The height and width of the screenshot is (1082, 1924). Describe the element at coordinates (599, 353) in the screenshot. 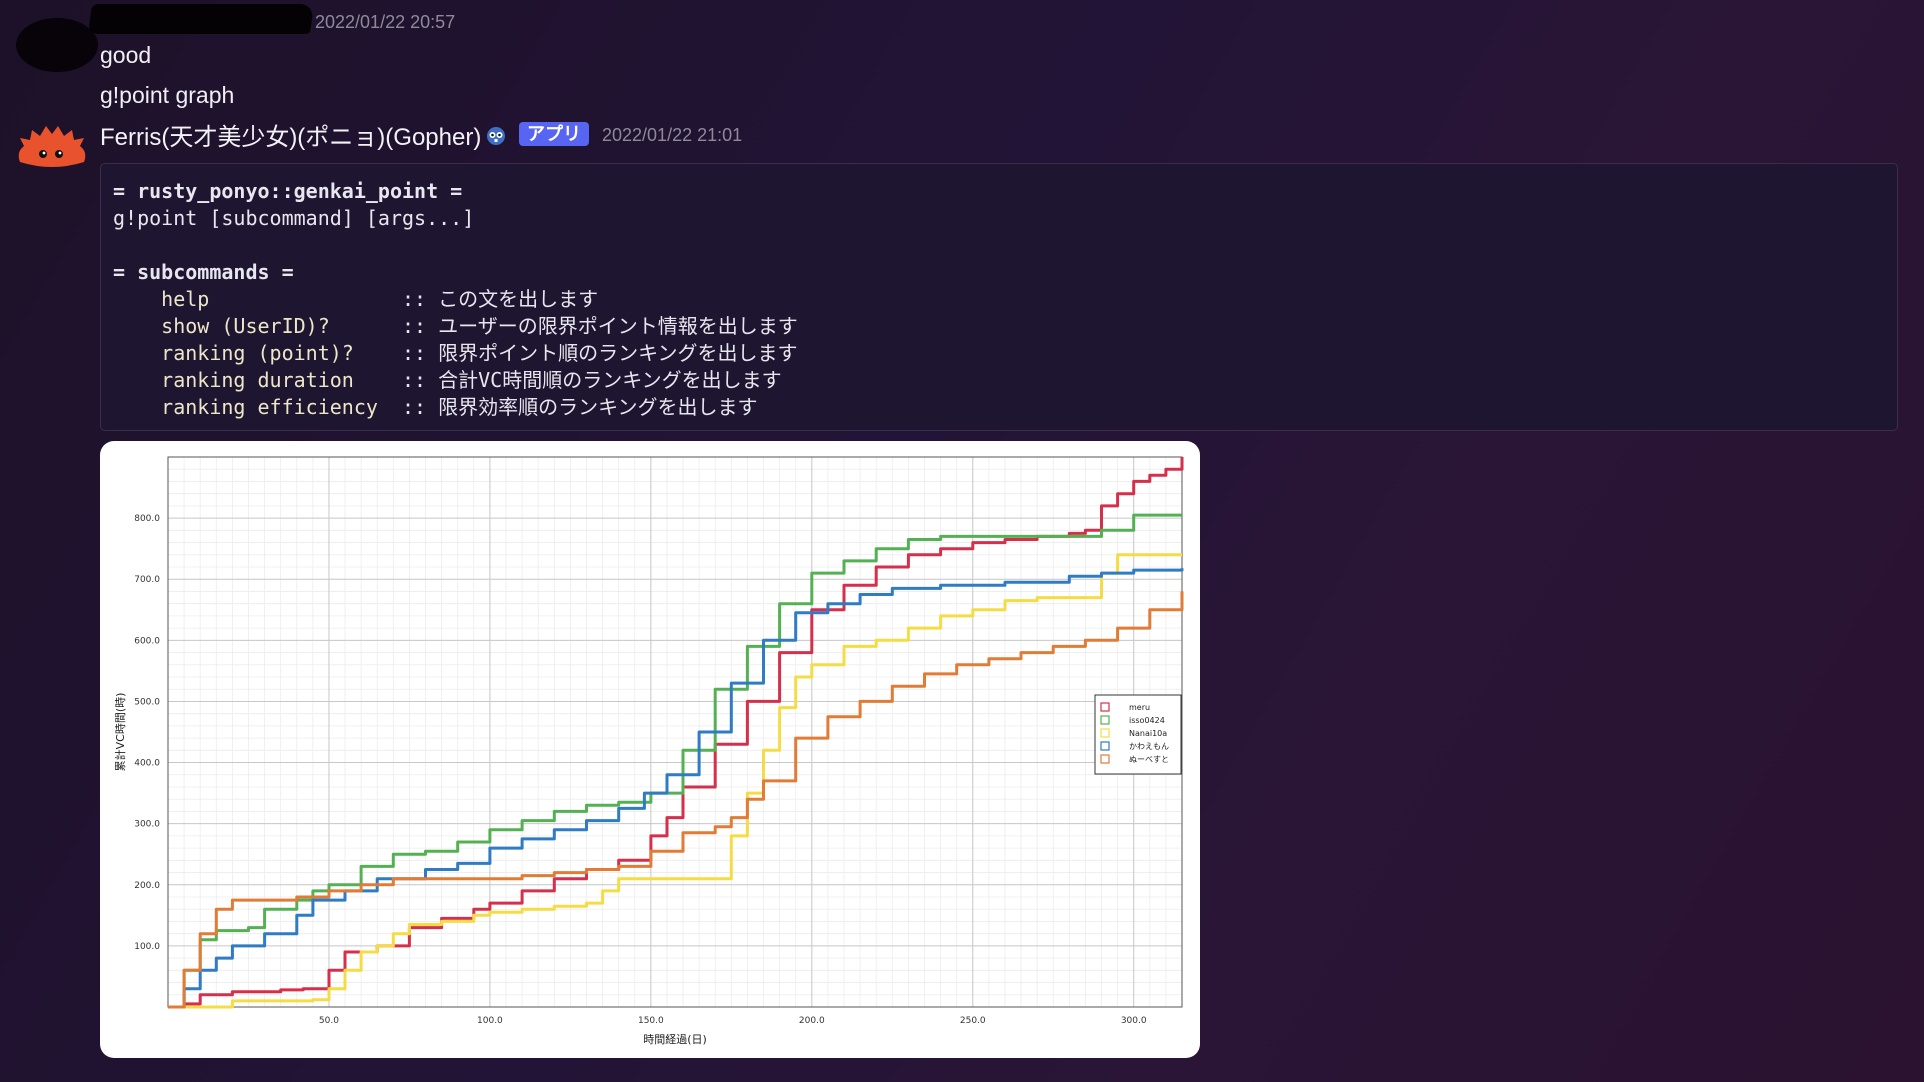

I see `code-command-desc: :: 限界ポイント順のランキングを出します` at that location.